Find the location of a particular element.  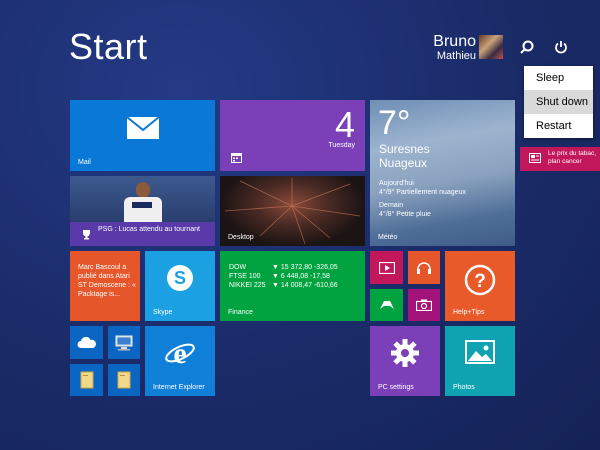

weather-tomorrow: 4°/8° Petite pluie is located at coordinates (405, 214).